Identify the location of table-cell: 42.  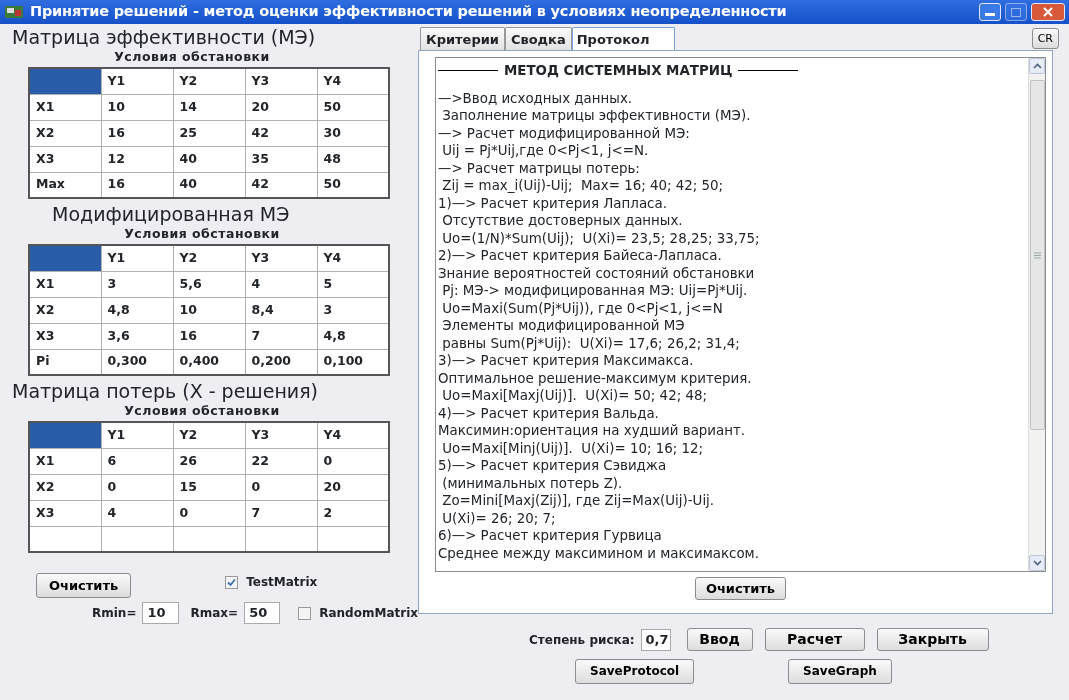
(281, 133).